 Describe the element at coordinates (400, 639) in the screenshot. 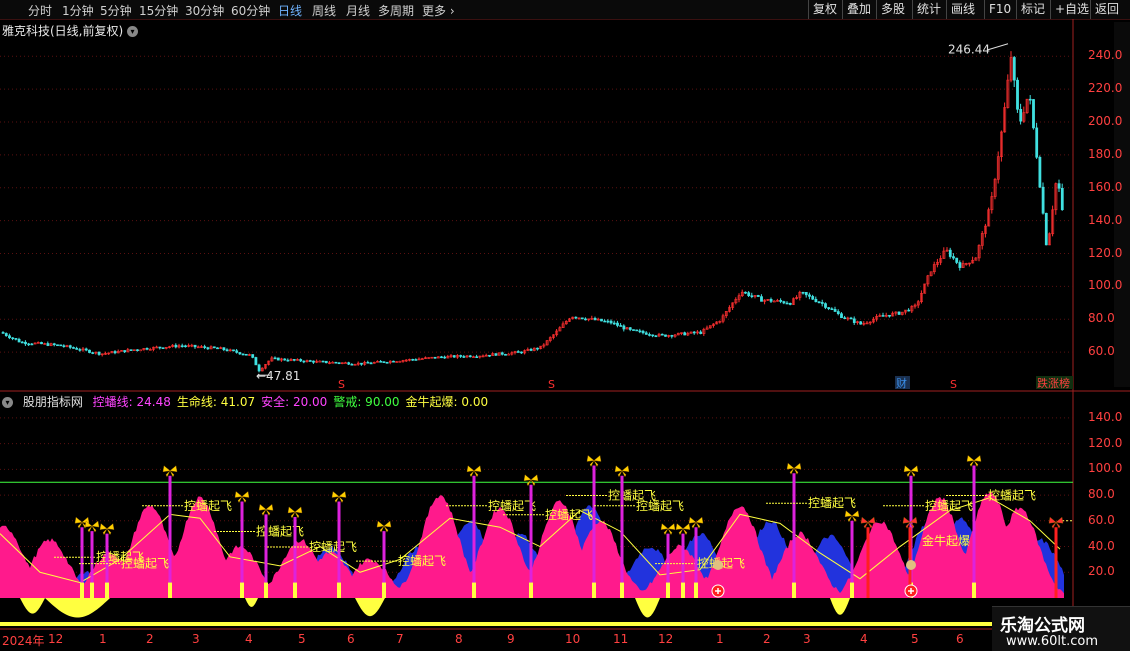

I see `date-label: 7` at that location.